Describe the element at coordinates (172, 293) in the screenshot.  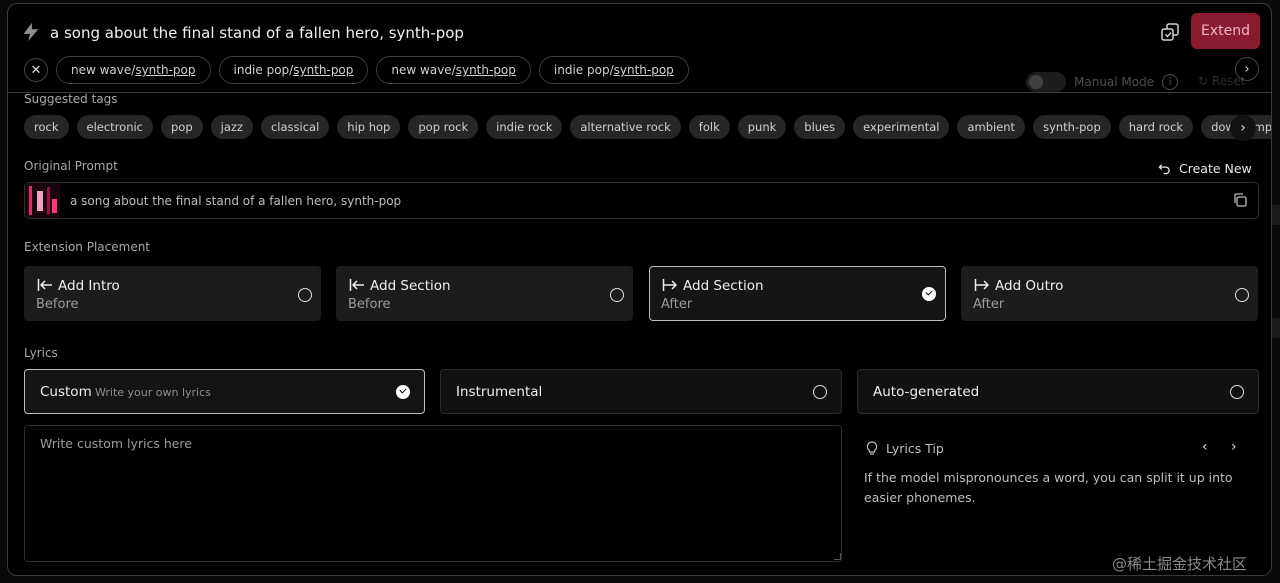
I see `placement-add-intro-before: Add Intro Before` at that location.